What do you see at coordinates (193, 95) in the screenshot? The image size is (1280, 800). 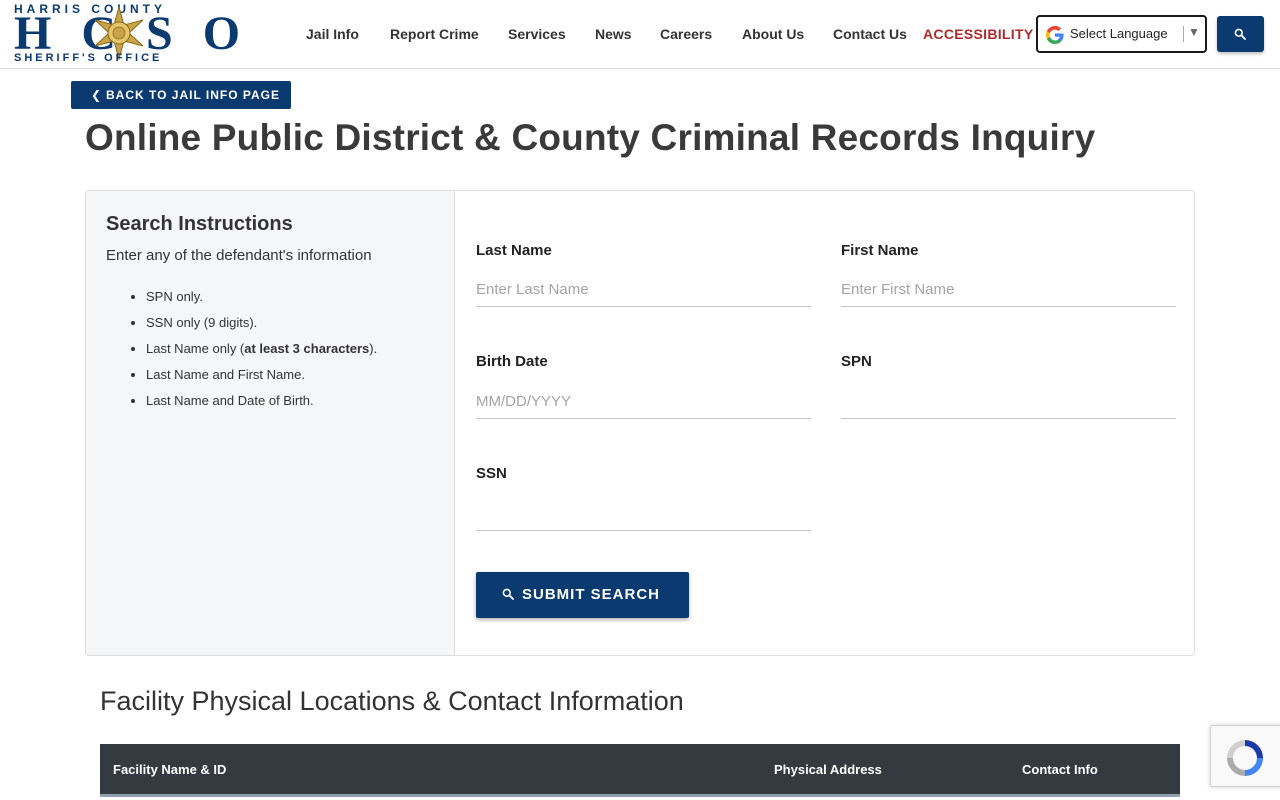 I see `back-button-label: BACK TO JAIL INFO PAGE` at bounding box center [193, 95].